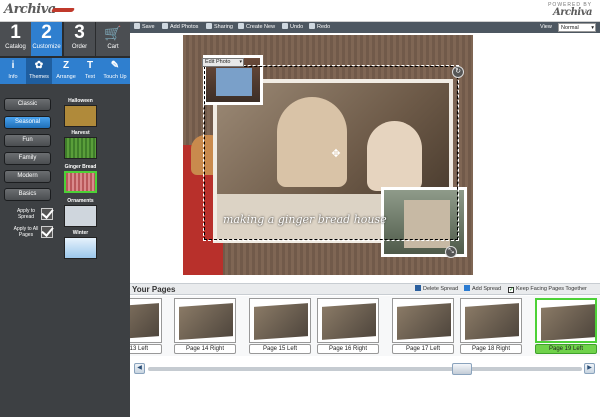  I want to click on thumb-label: Page 14 Right, so click(205, 349).